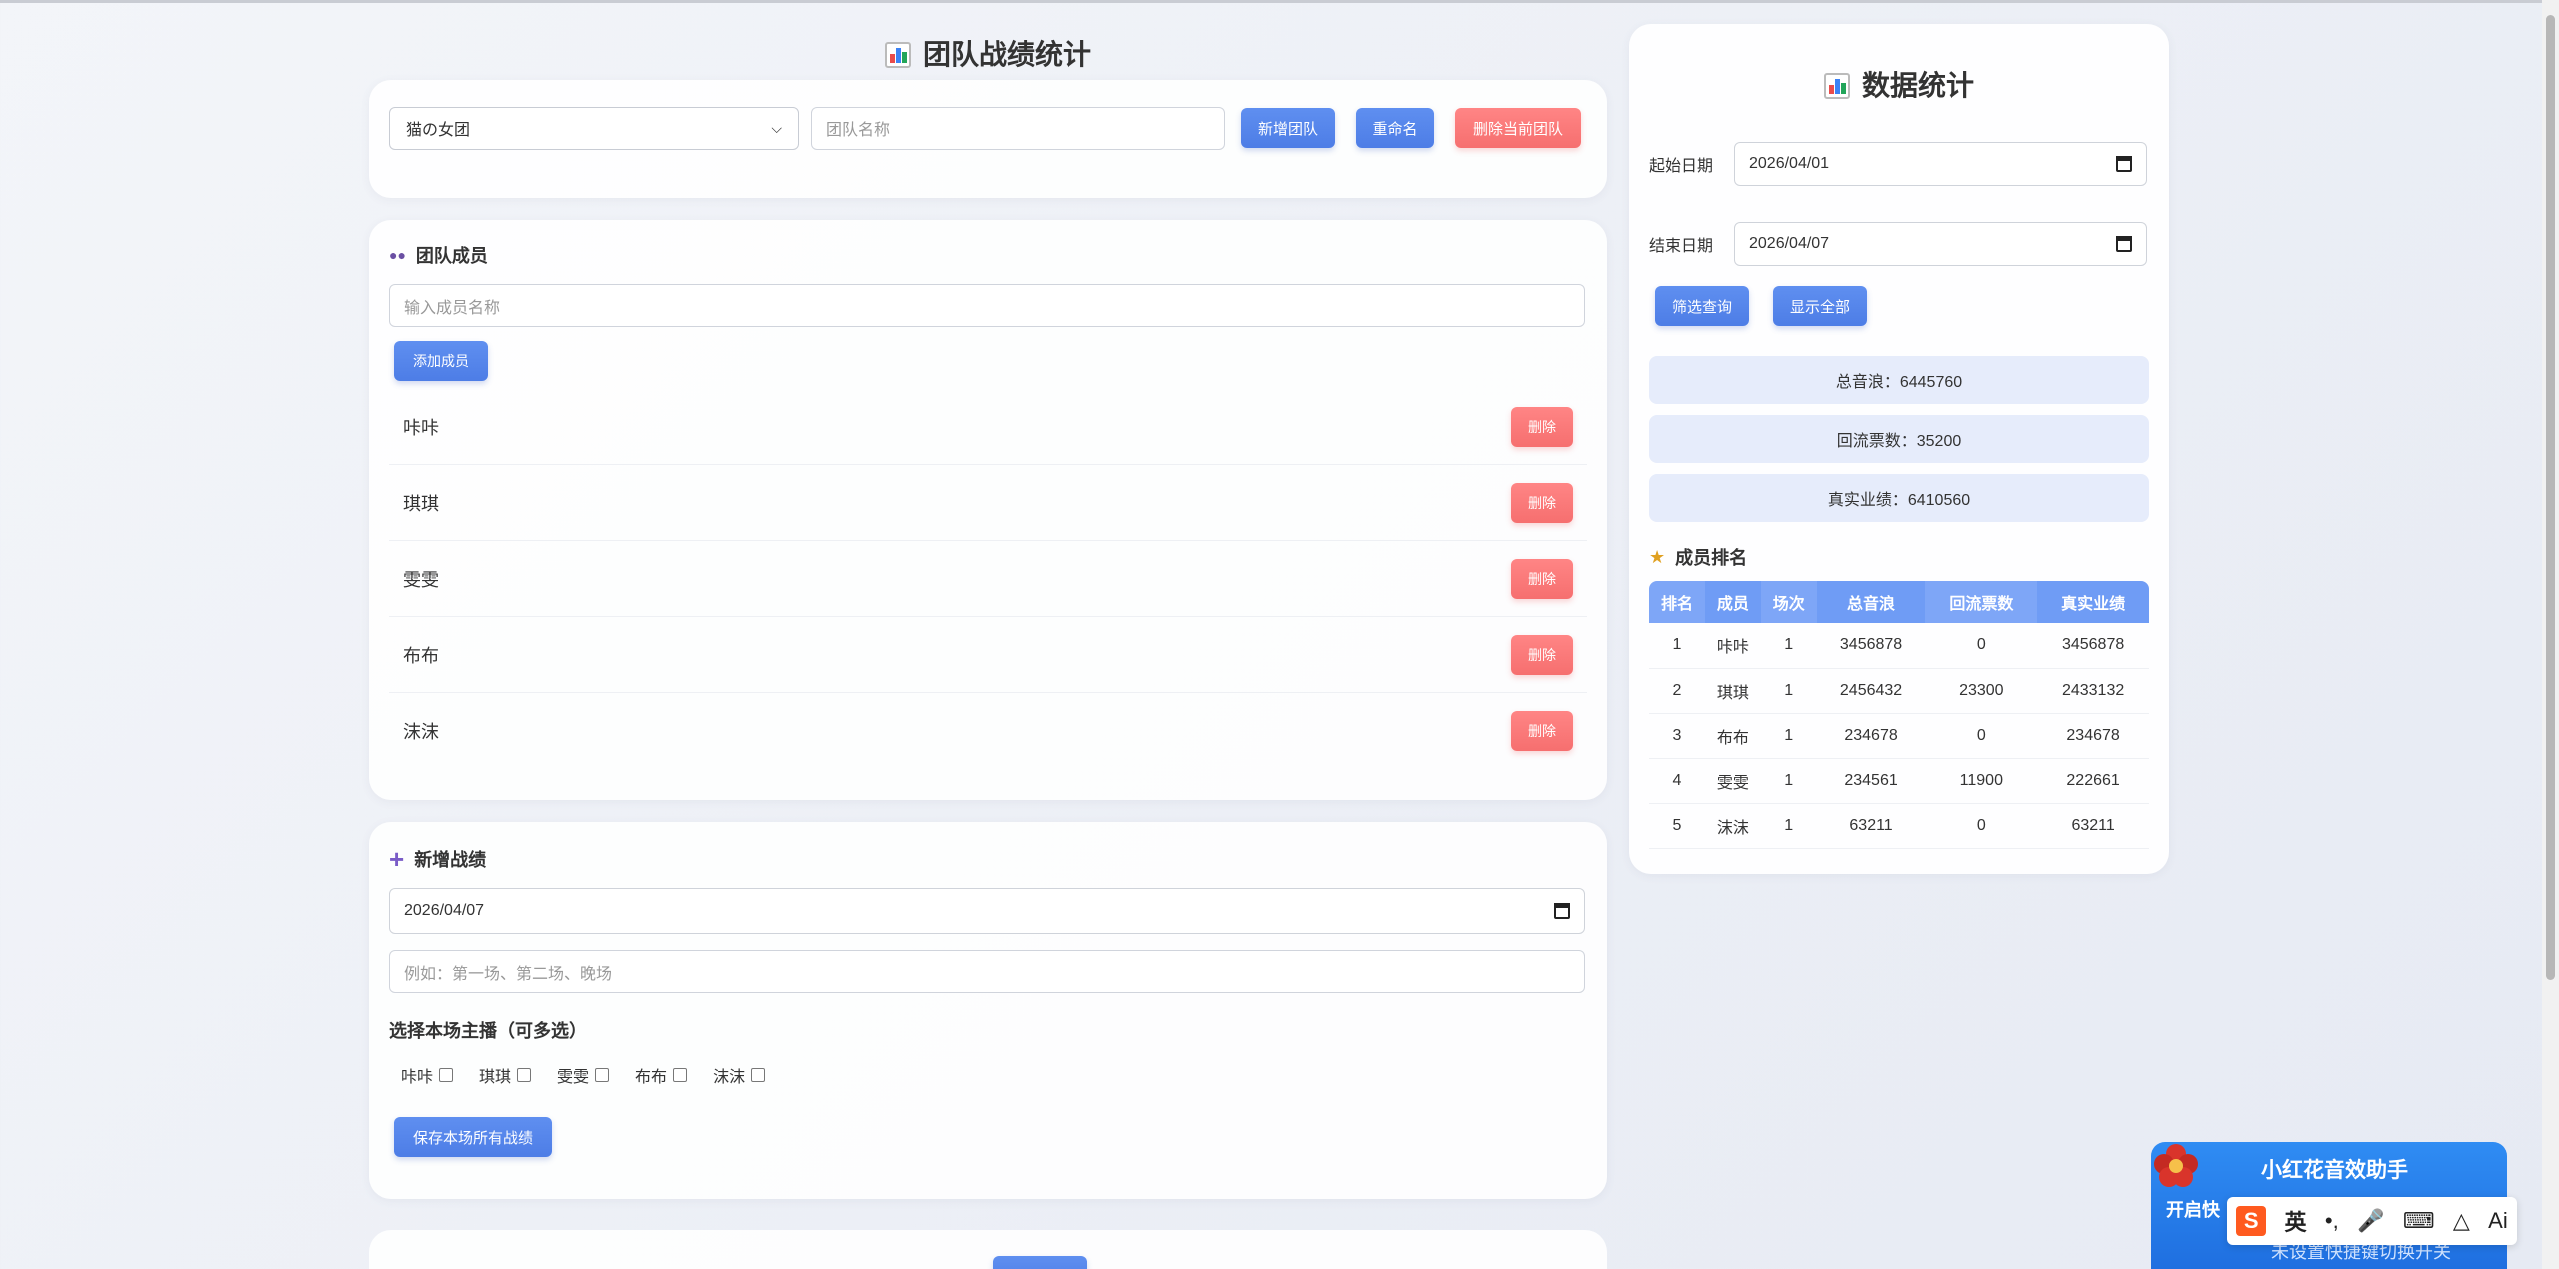  I want to click on host-checkbox: 布布, so click(661, 1075).